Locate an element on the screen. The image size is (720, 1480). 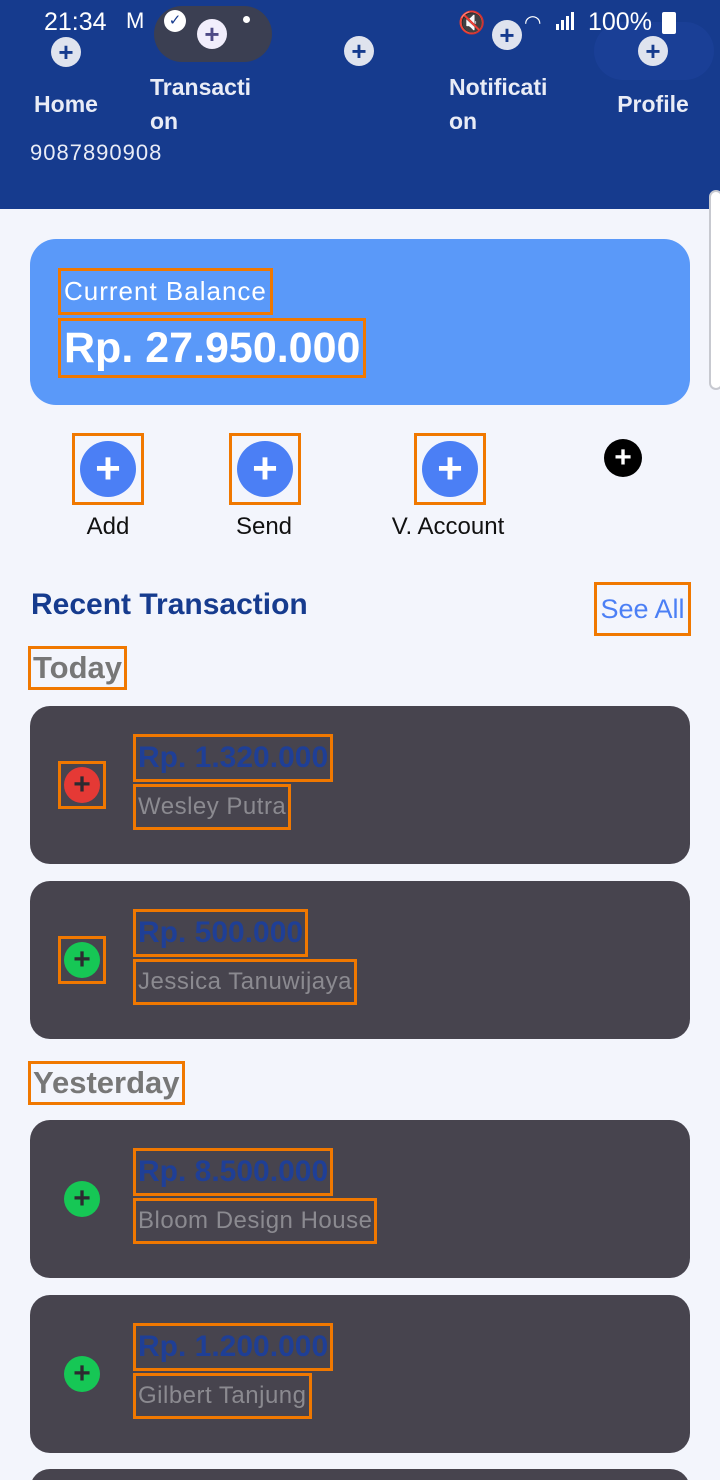
see-all-link: See All is located at coordinates (642, 609).